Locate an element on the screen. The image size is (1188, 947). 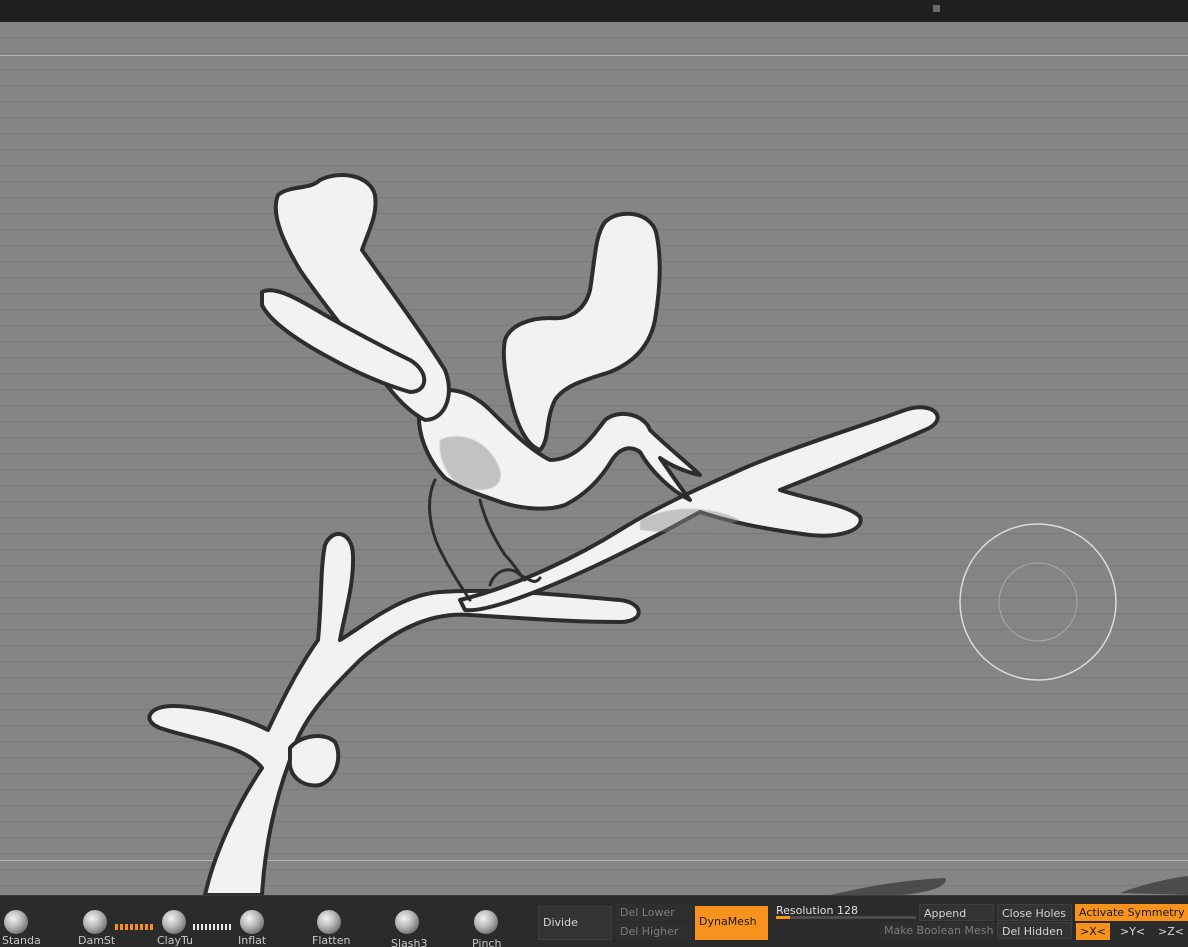
damstandard-brush-icon is located at coordinates (95, 922).